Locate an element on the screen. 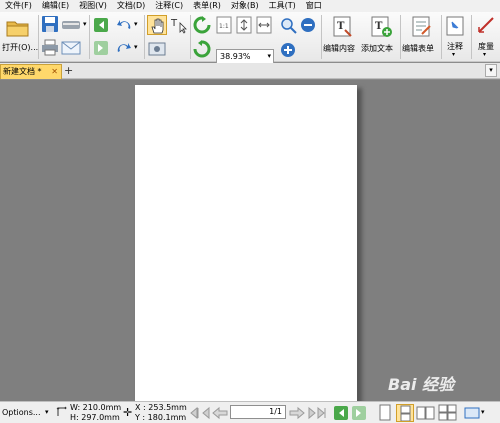 This screenshot has height=423, width=500. rotate-left-icon is located at coordinates (202, 25).